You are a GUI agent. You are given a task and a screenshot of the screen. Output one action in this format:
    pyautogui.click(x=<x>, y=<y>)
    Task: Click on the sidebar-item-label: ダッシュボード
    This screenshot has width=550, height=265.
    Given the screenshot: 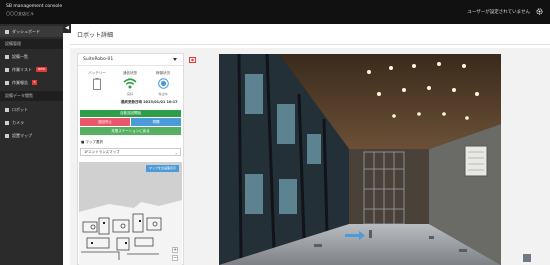 What is the action you would take?
    pyautogui.click(x=26, y=31)
    